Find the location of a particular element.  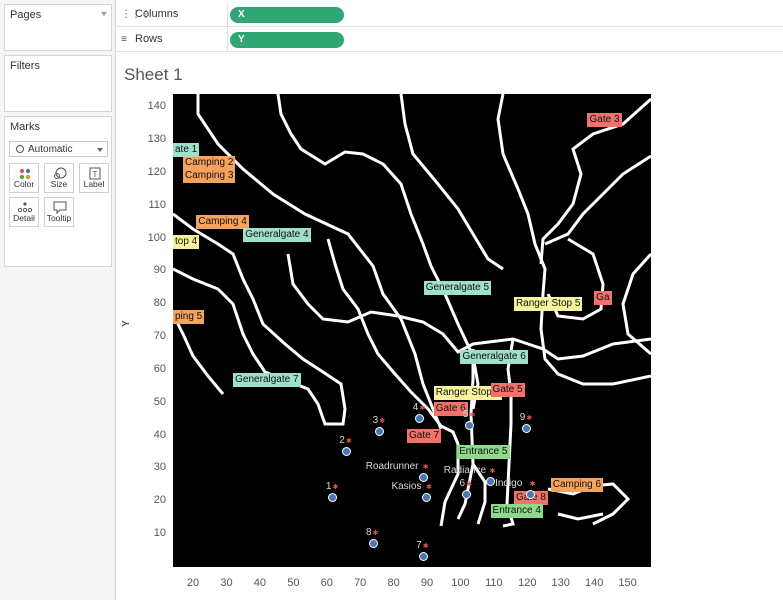

y-pill-label: Y is located at coordinates (241, 39).